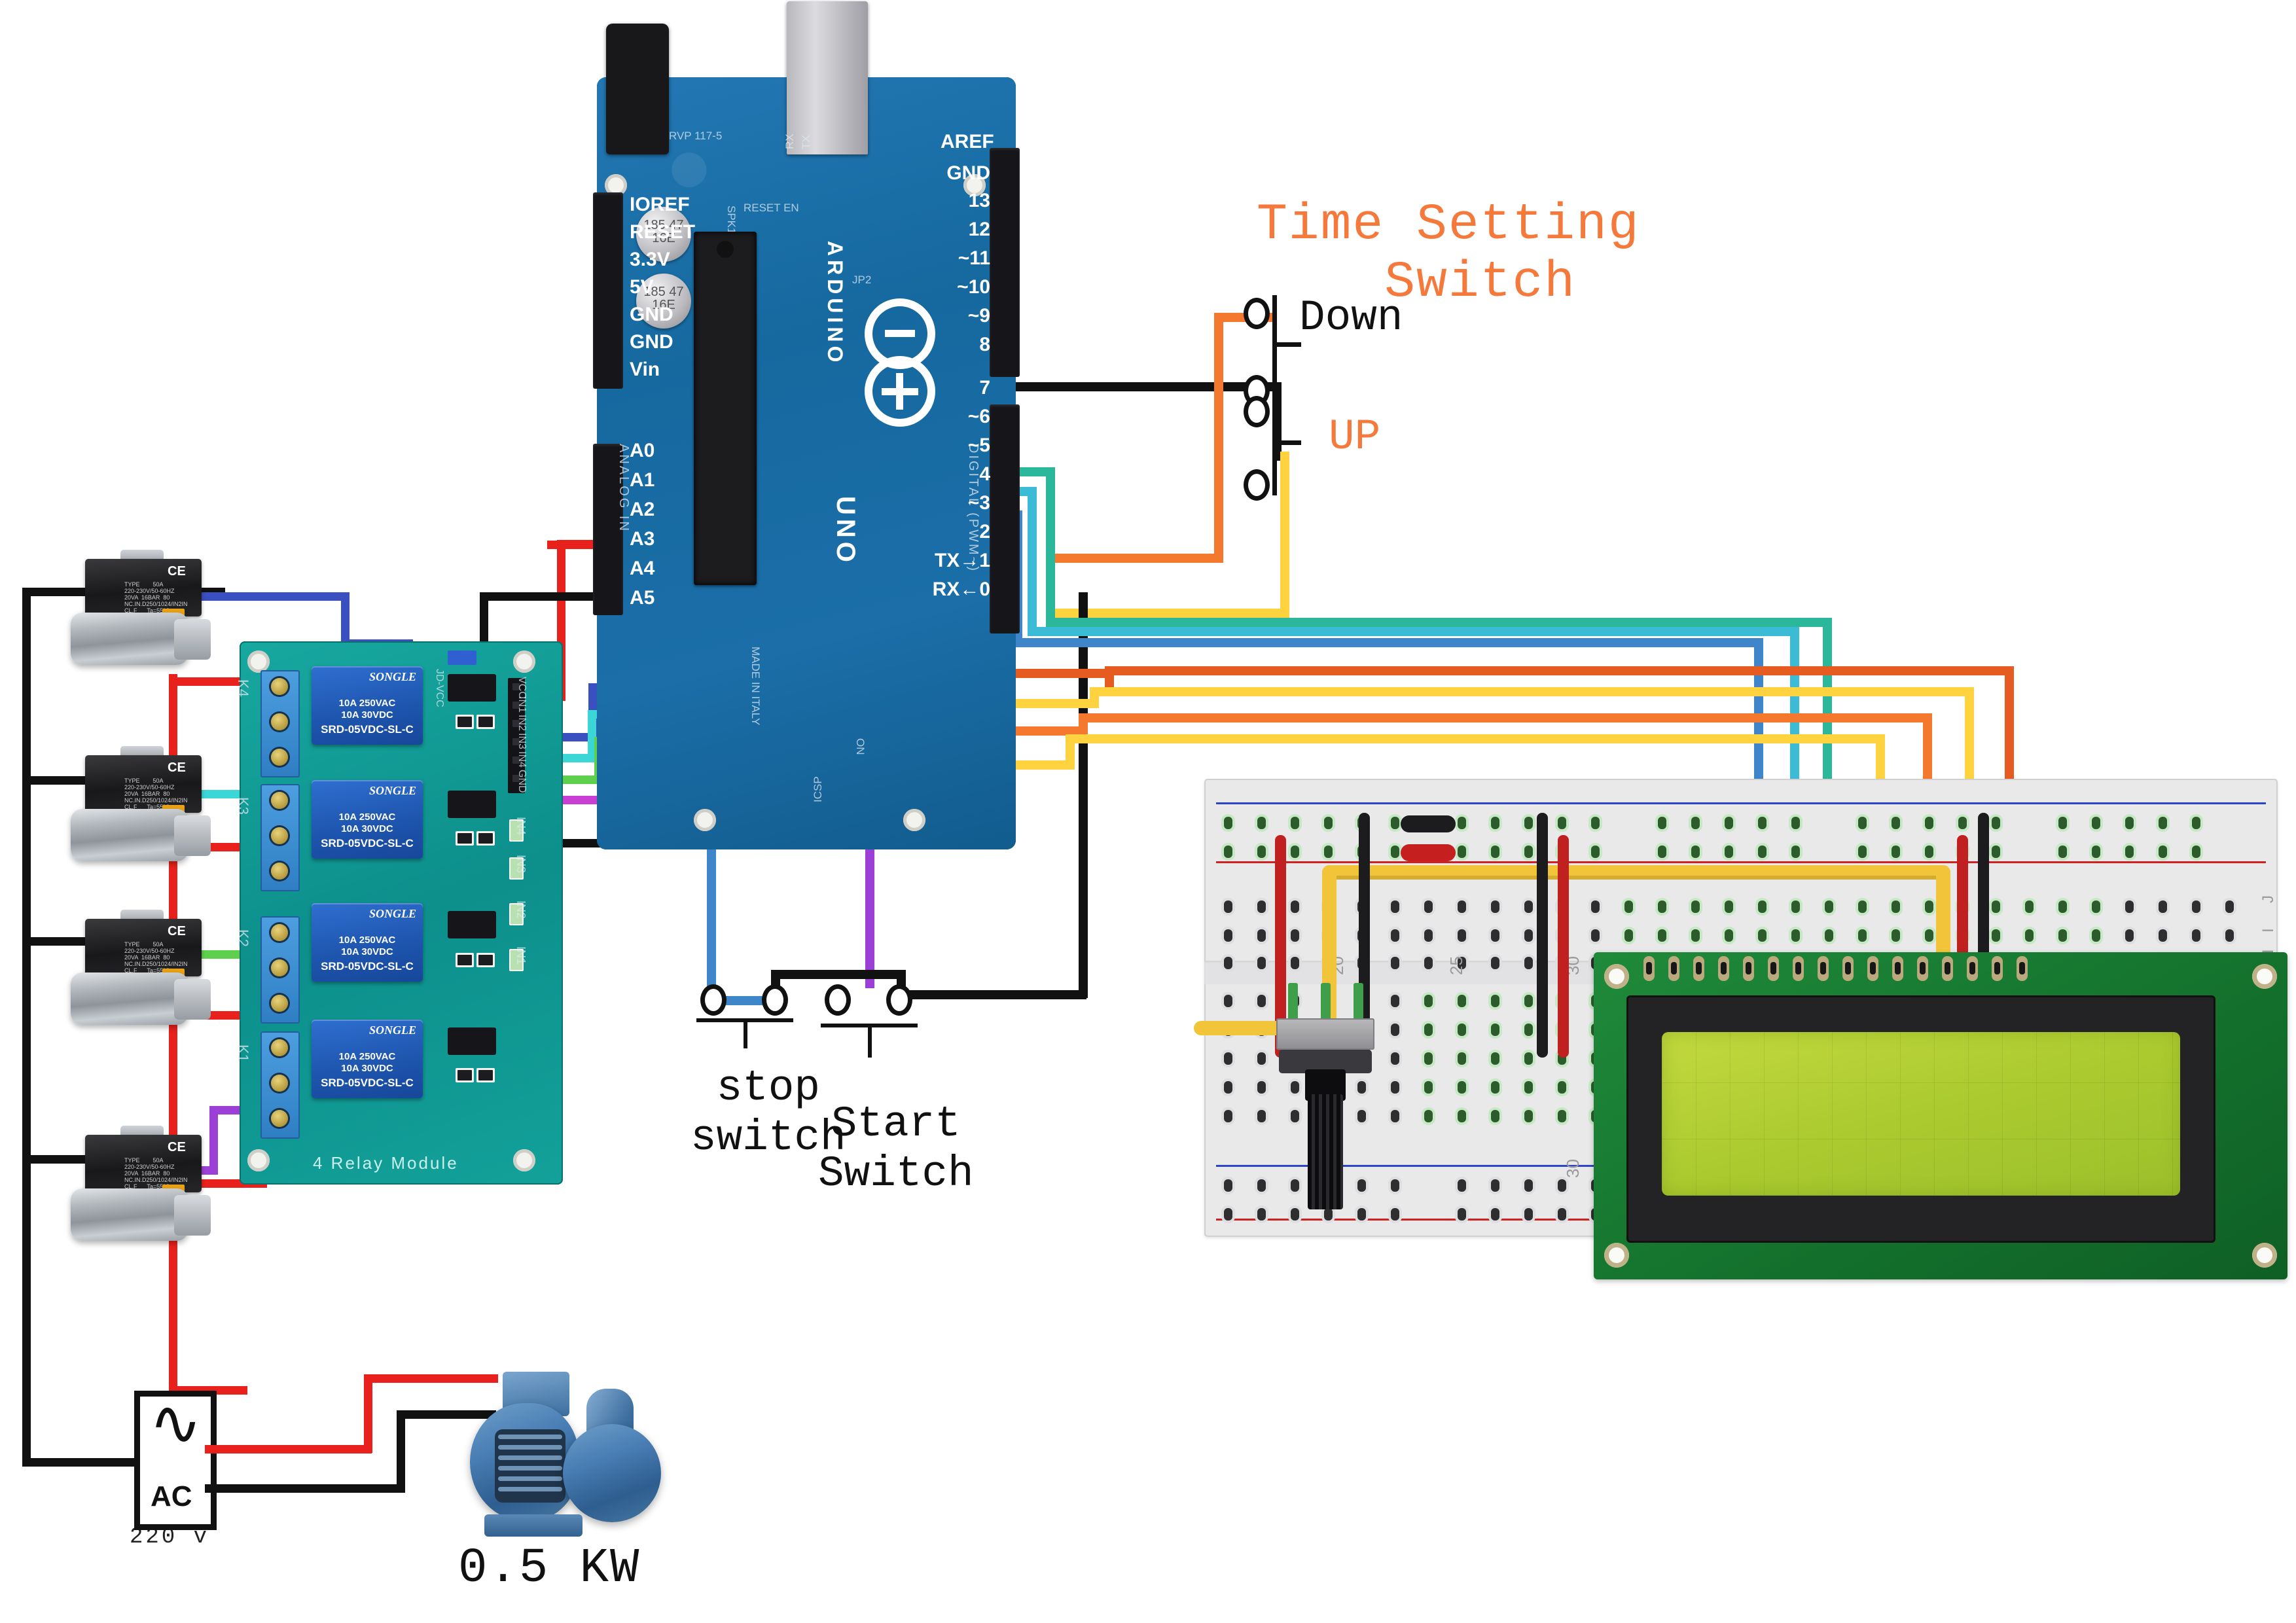  I want to click on relay-terminal-k1, so click(280, 1085).